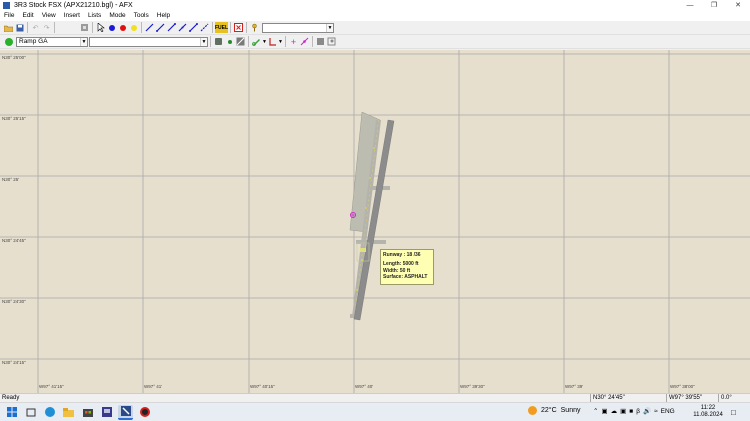 The height and width of the screenshot is (421, 750). Describe the element at coordinates (153, 386) in the screenshot. I see `longitude-label: W97° 41'` at that location.